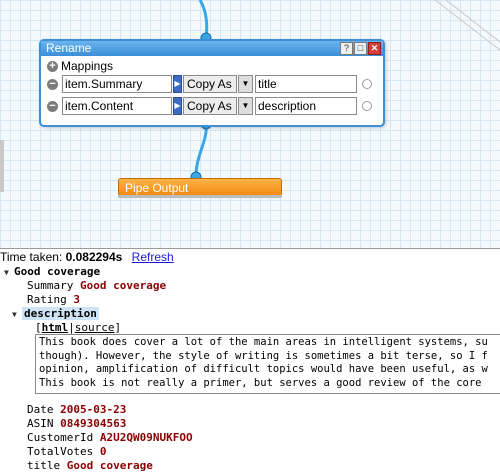 Image resolution: width=500 pixels, height=476 pixels. What do you see at coordinates (55, 327) in the screenshot?
I see `html-link: html` at bounding box center [55, 327].